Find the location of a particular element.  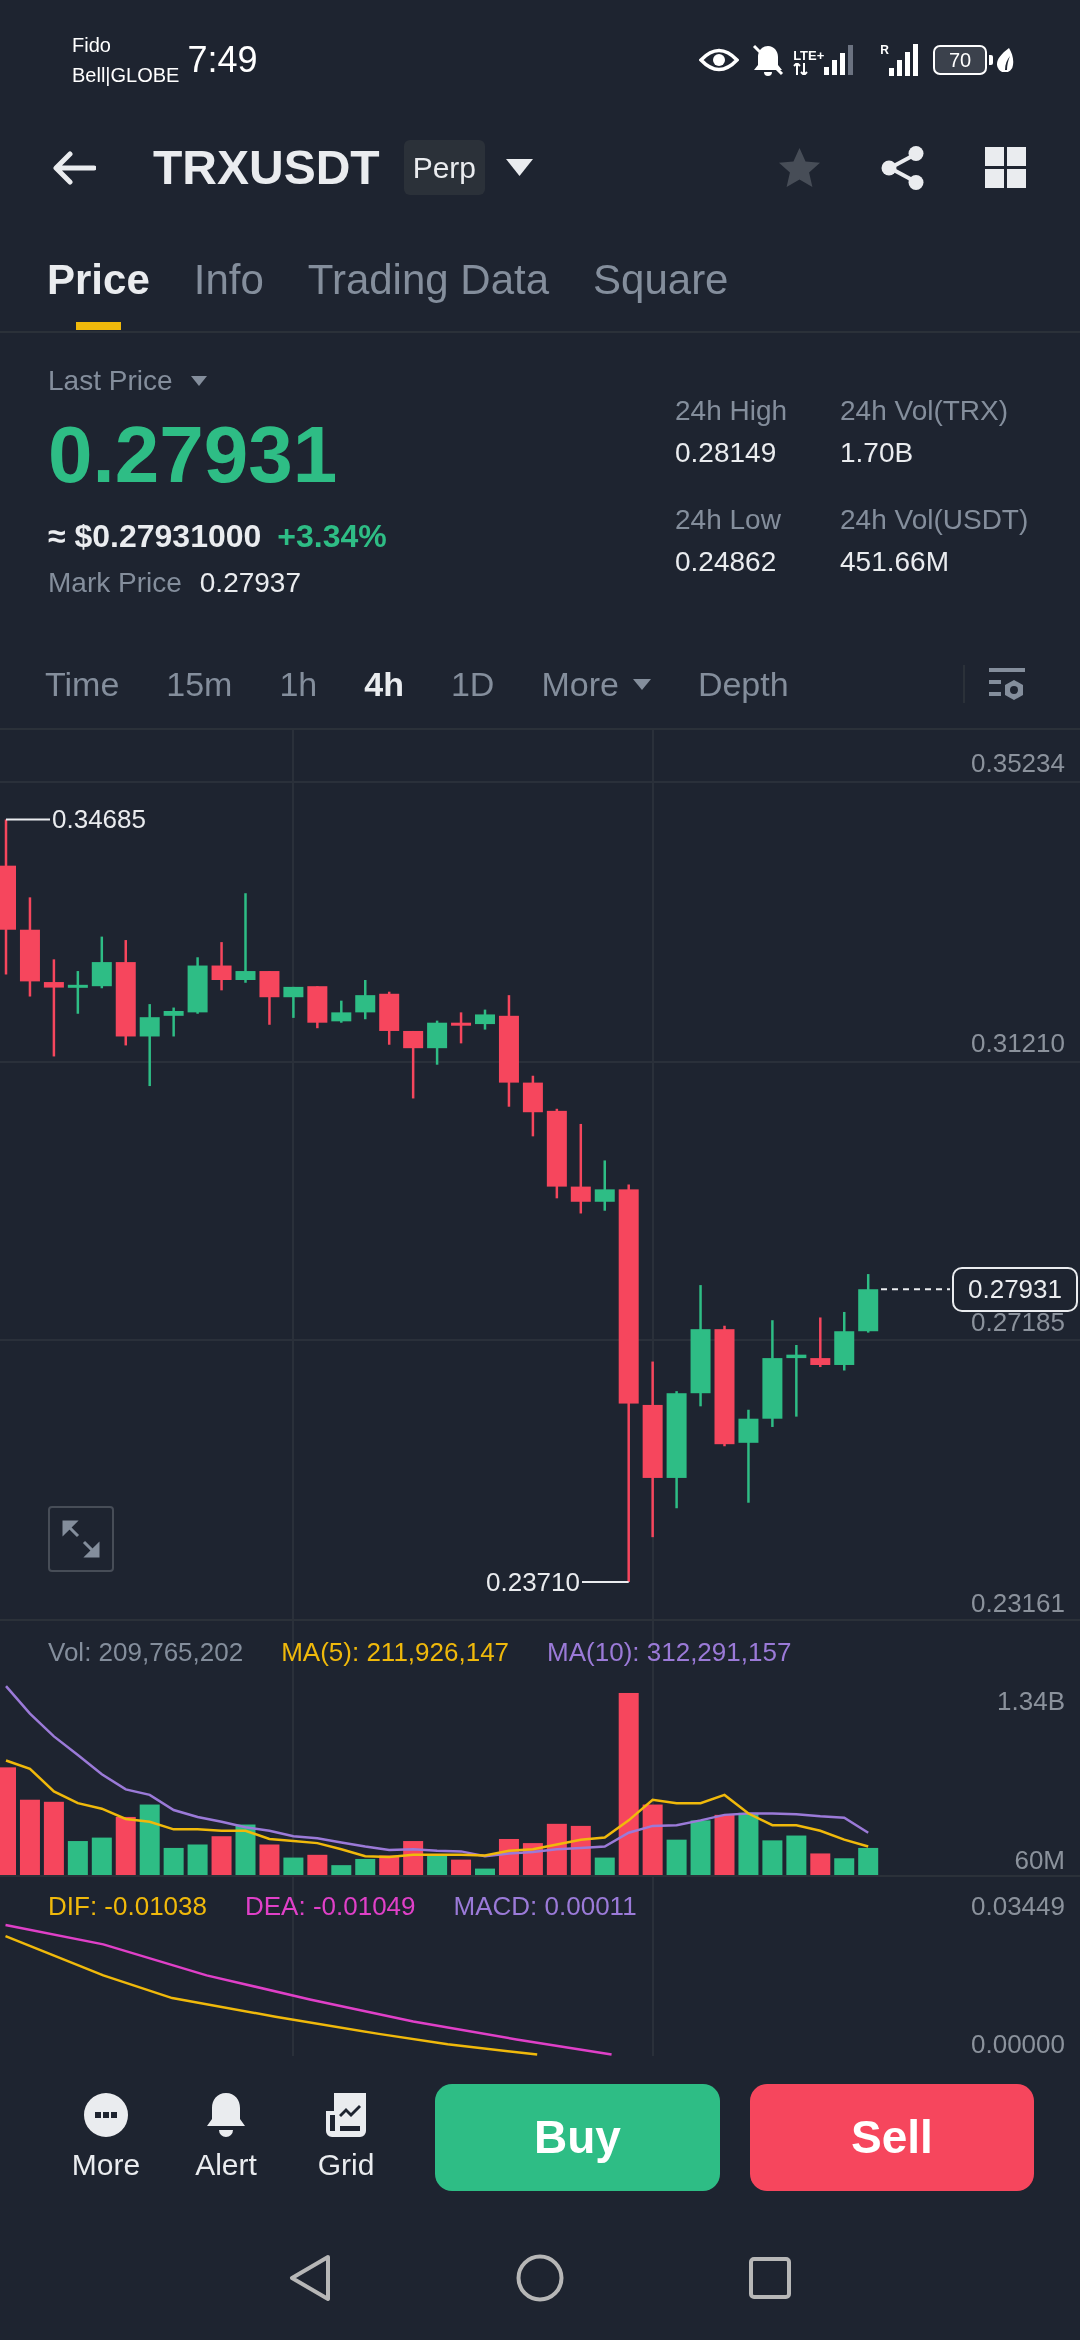

eye-icon is located at coordinates (719, 60).